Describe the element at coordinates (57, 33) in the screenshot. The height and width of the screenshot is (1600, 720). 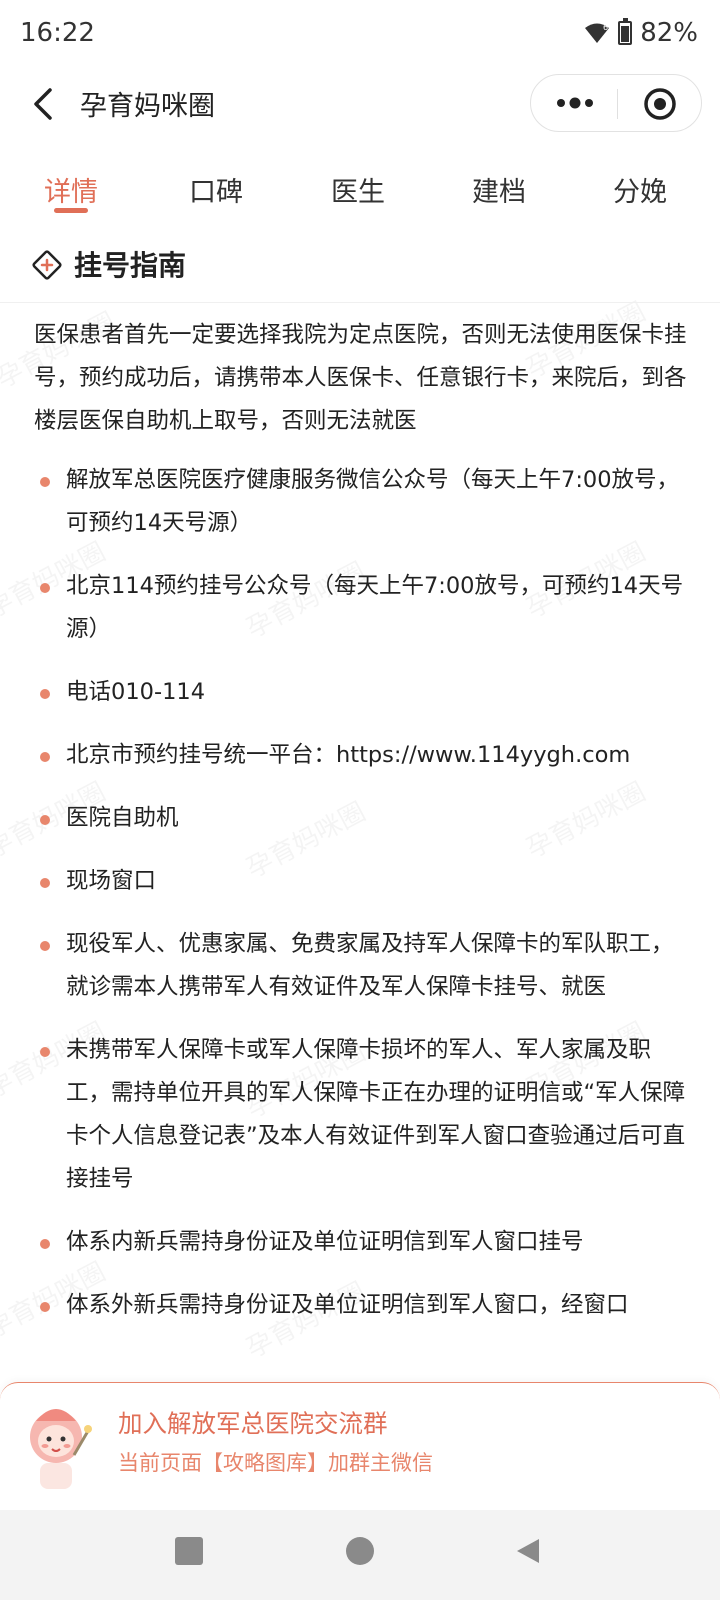
I see `status-time: 16:22` at that location.